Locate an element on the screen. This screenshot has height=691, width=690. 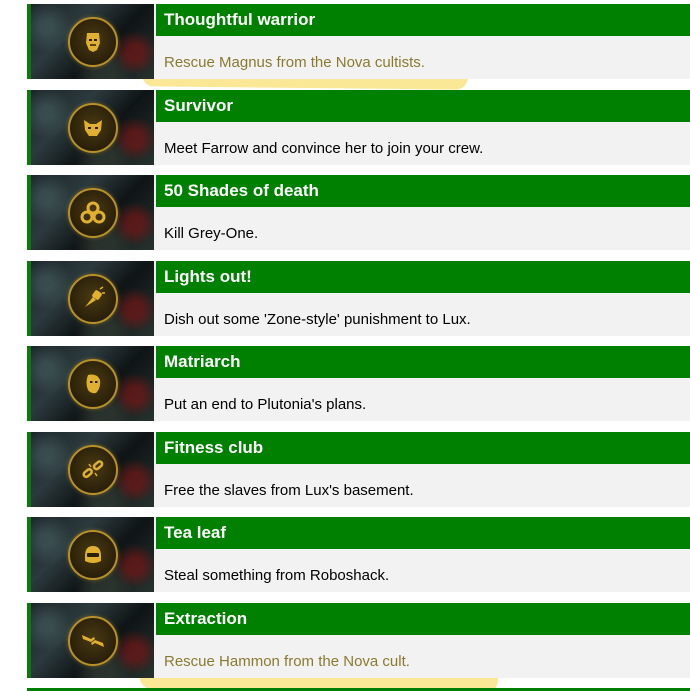
face-icon is located at coordinates (93, 384).